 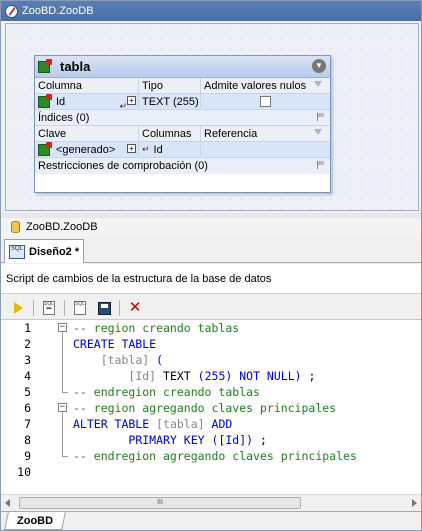 I want to click on key-name-cell: <generado> +, so click(x=87, y=149).